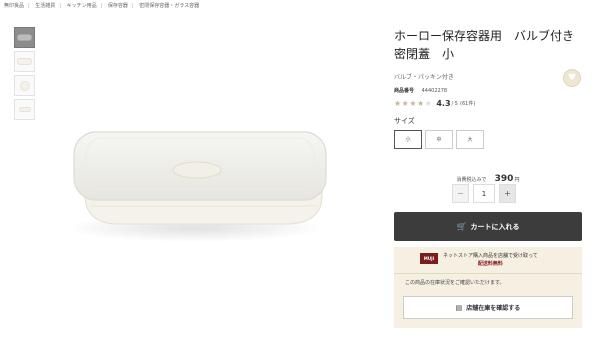  I want to click on heart-icon: ♥, so click(572, 78).